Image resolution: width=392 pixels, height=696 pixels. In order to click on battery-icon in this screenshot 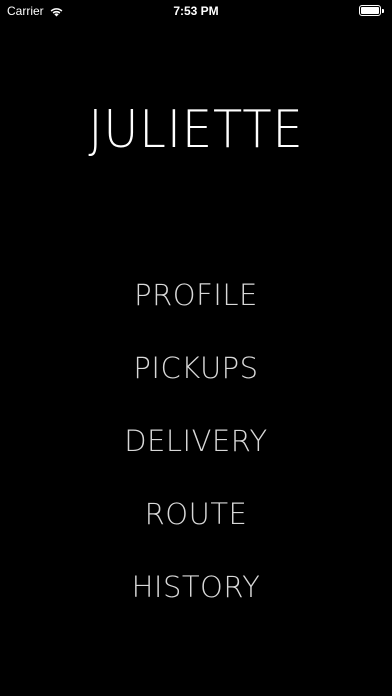, I will do `click(371, 10)`.